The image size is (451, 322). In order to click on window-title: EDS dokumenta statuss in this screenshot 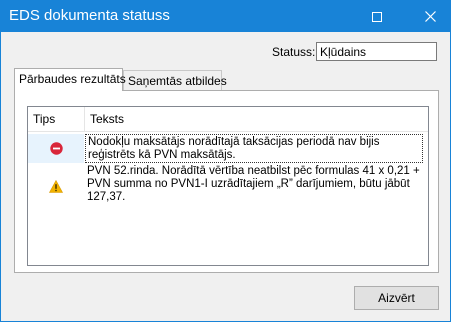, I will do `click(89, 15)`.